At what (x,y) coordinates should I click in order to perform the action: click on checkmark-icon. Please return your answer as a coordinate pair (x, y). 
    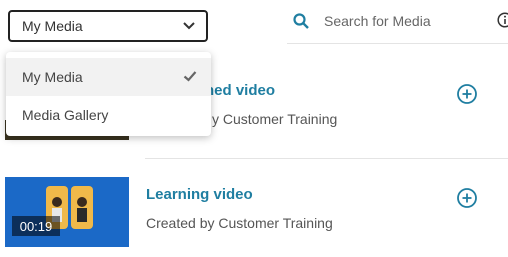
    Looking at the image, I should click on (190, 77).